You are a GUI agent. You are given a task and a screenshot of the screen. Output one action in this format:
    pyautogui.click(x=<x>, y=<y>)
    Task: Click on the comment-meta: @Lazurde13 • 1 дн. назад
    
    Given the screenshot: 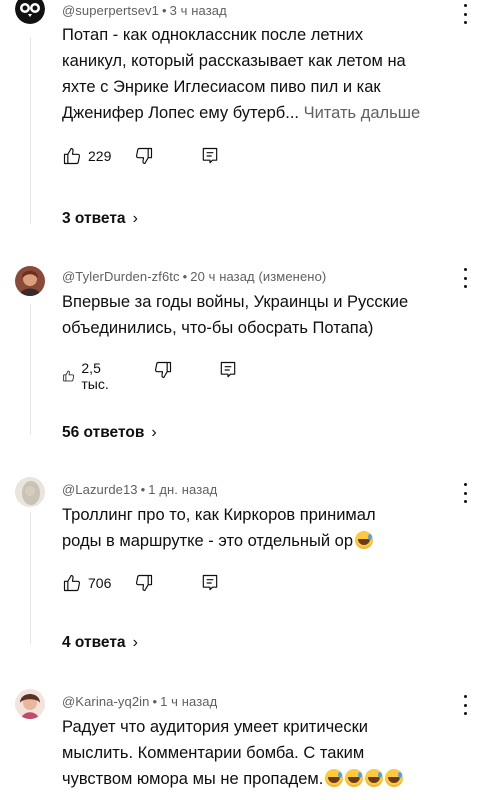 What is the action you would take?
    pyautogui.click(x=140, y=489)
    